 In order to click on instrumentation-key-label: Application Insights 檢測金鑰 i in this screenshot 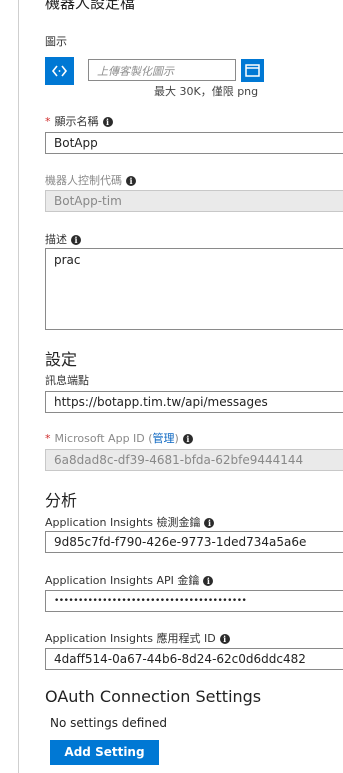, I will do `click(130, 522)`.